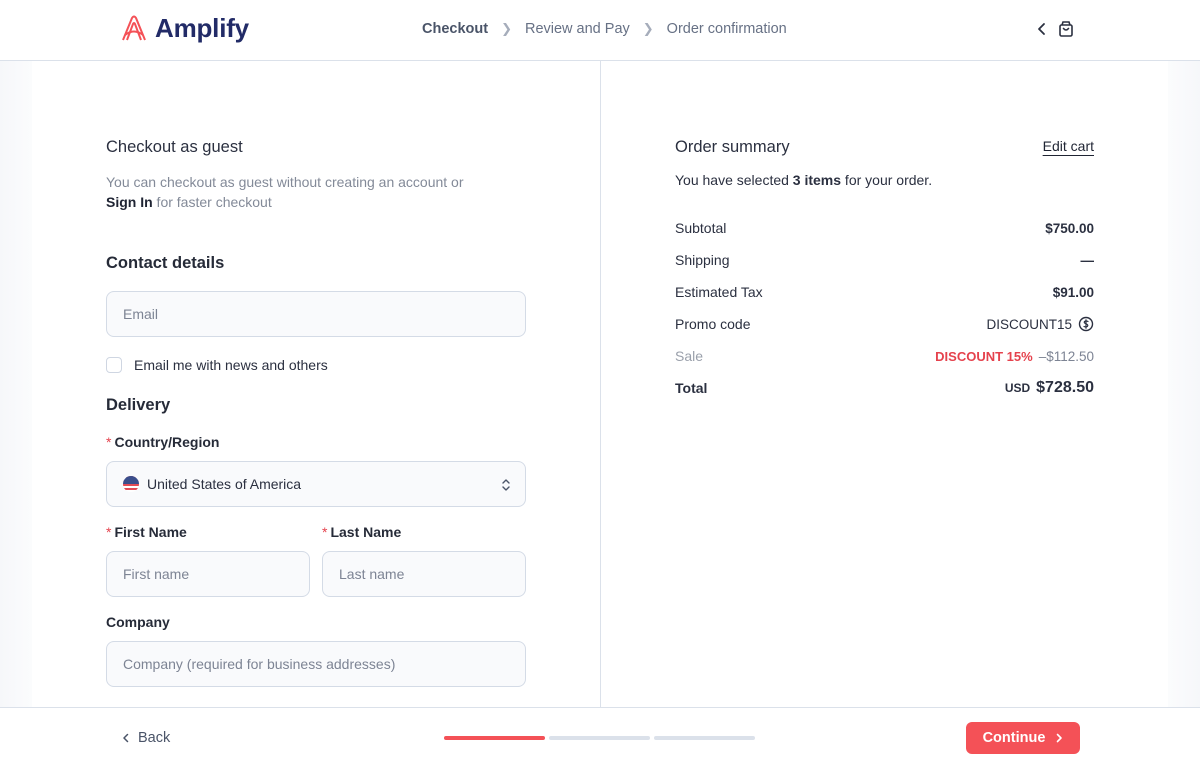 This screenshot has width=1200, height=768. What do you see at coordinates (212, 202) in the screenshot?
I see `guest-desc-suffix: for faster checkout` at bounding box center [212, 202].